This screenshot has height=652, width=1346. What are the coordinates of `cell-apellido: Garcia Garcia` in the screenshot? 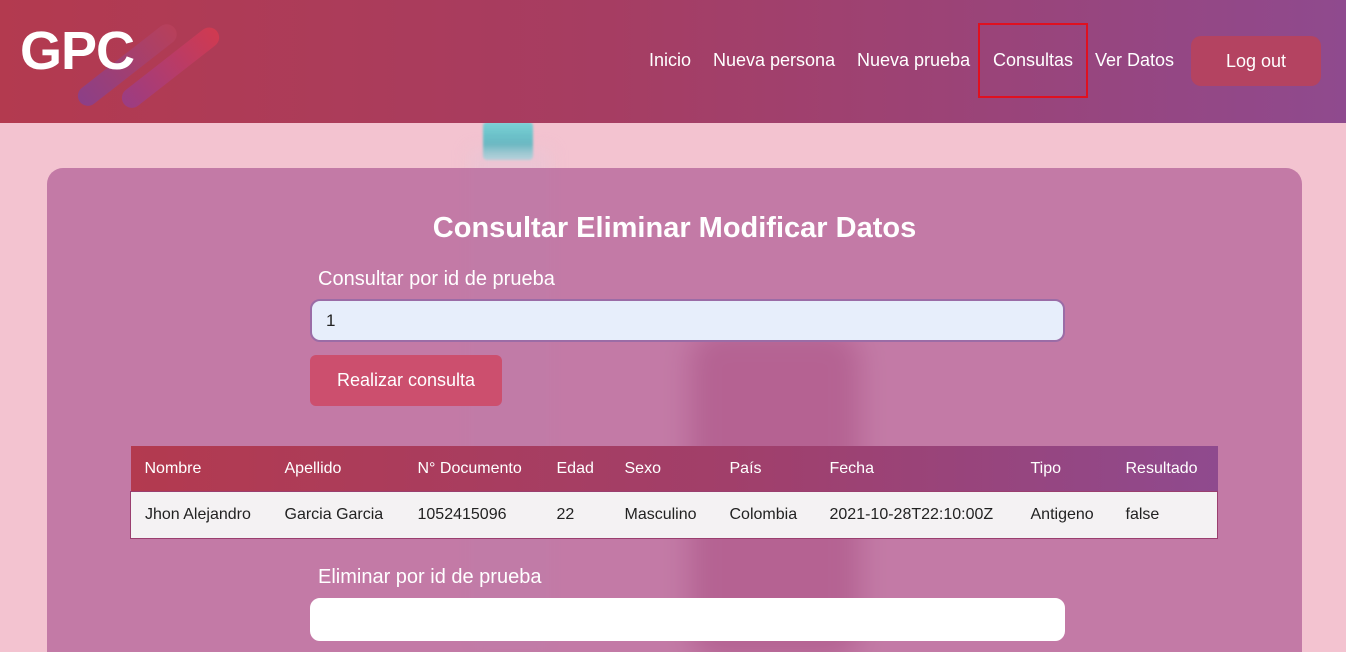 It's located at (337, 515).